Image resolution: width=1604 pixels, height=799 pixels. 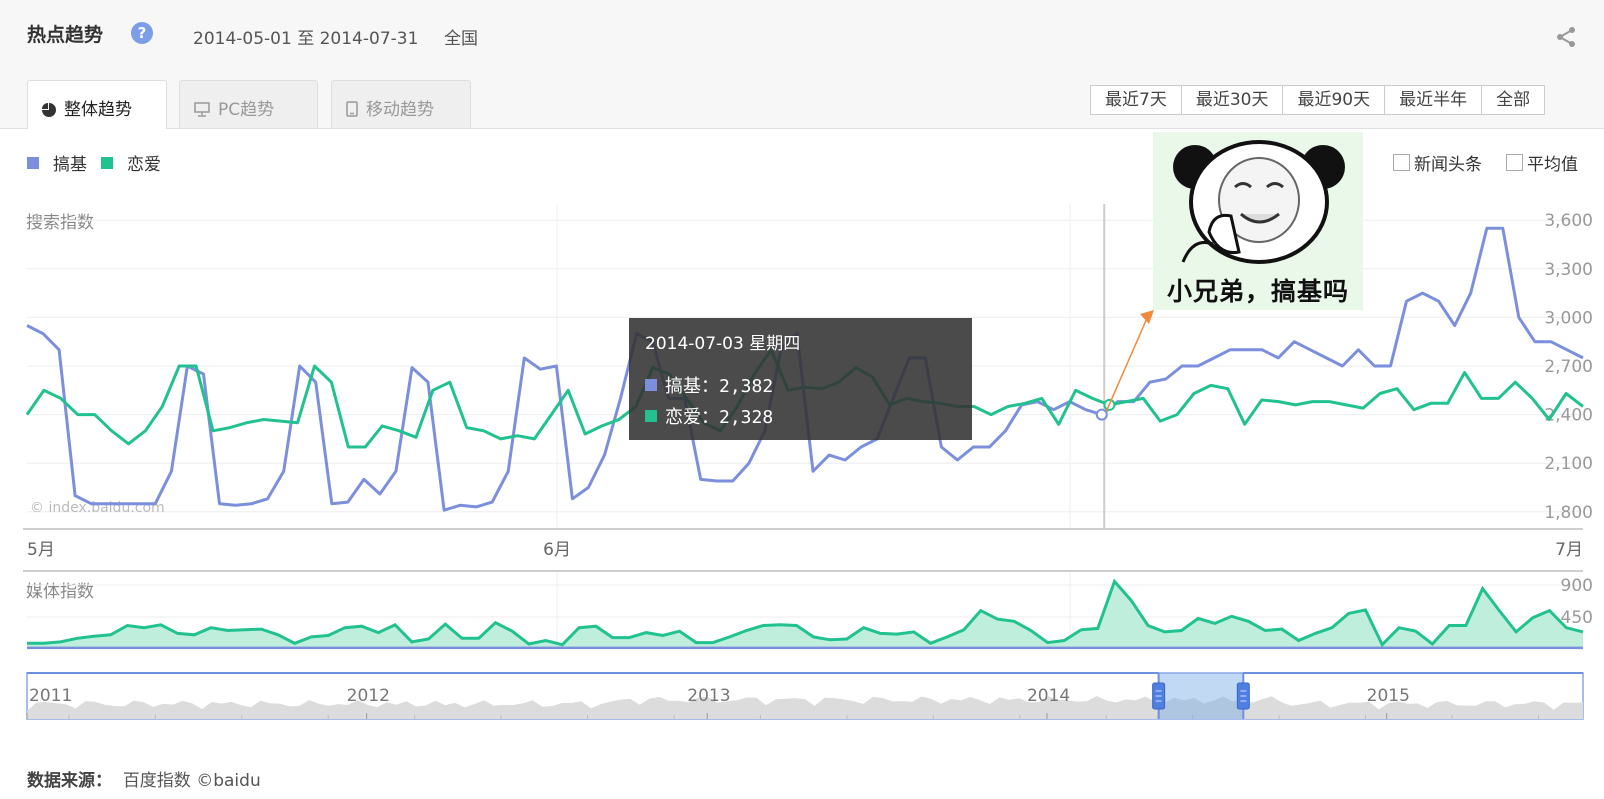 What do you see at coordinates (719, 386) in the screenshot?
I see `tooltip-value-gaoji: 搞基：2,382` at bounding box center [719, 386].